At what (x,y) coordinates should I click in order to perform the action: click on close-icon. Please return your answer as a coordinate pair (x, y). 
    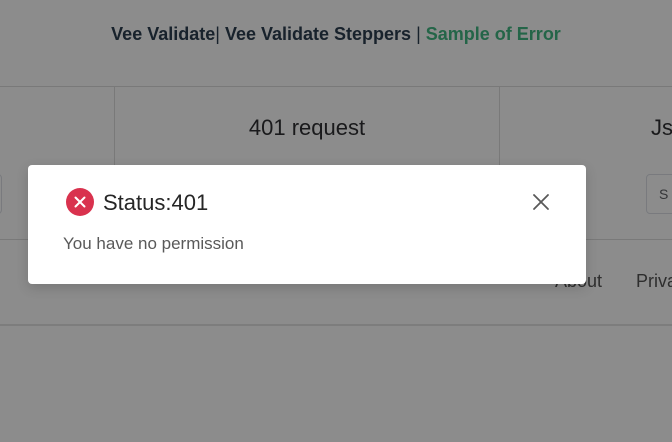
    Looking at the image, I should click on (541, 202).